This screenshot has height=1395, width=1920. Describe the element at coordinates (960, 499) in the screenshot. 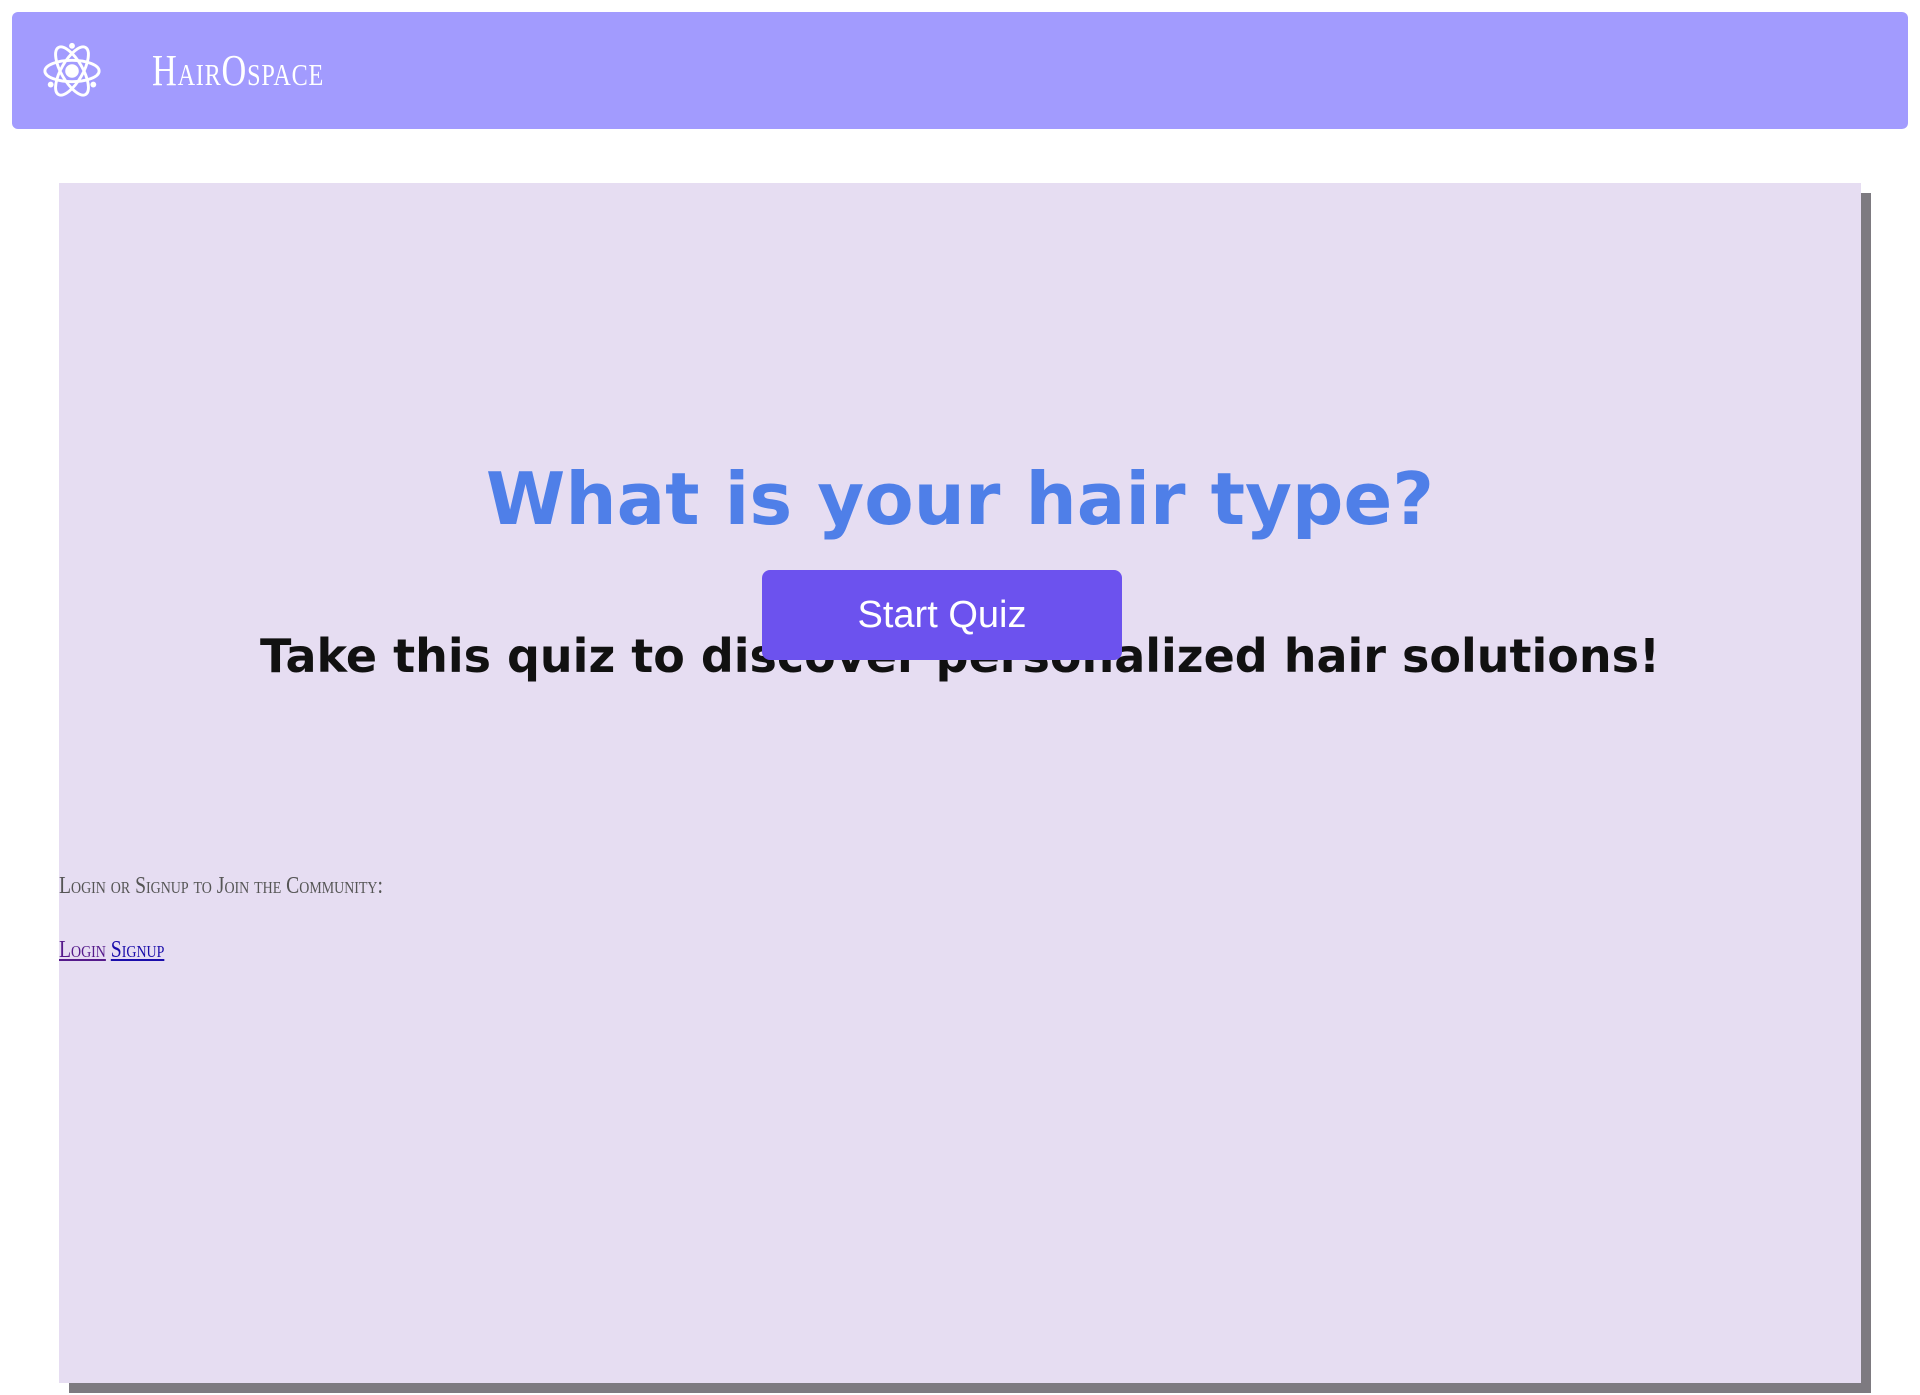

I see `page-title: What is your hair type?` at that location.